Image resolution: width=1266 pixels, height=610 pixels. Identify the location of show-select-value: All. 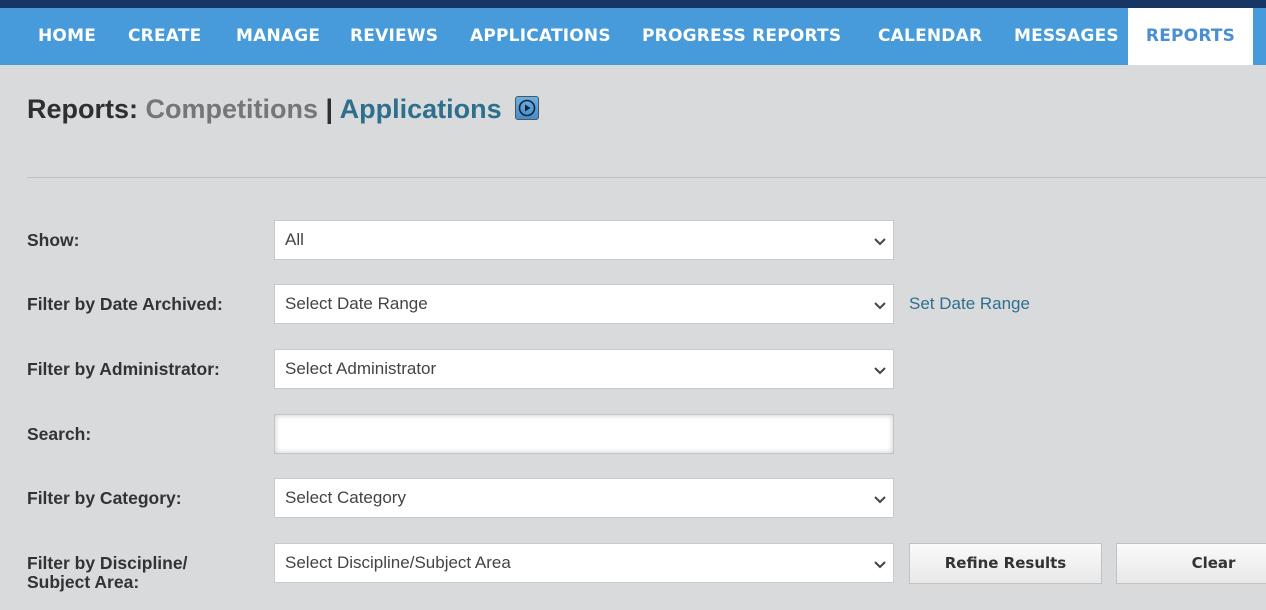
(294, 239).